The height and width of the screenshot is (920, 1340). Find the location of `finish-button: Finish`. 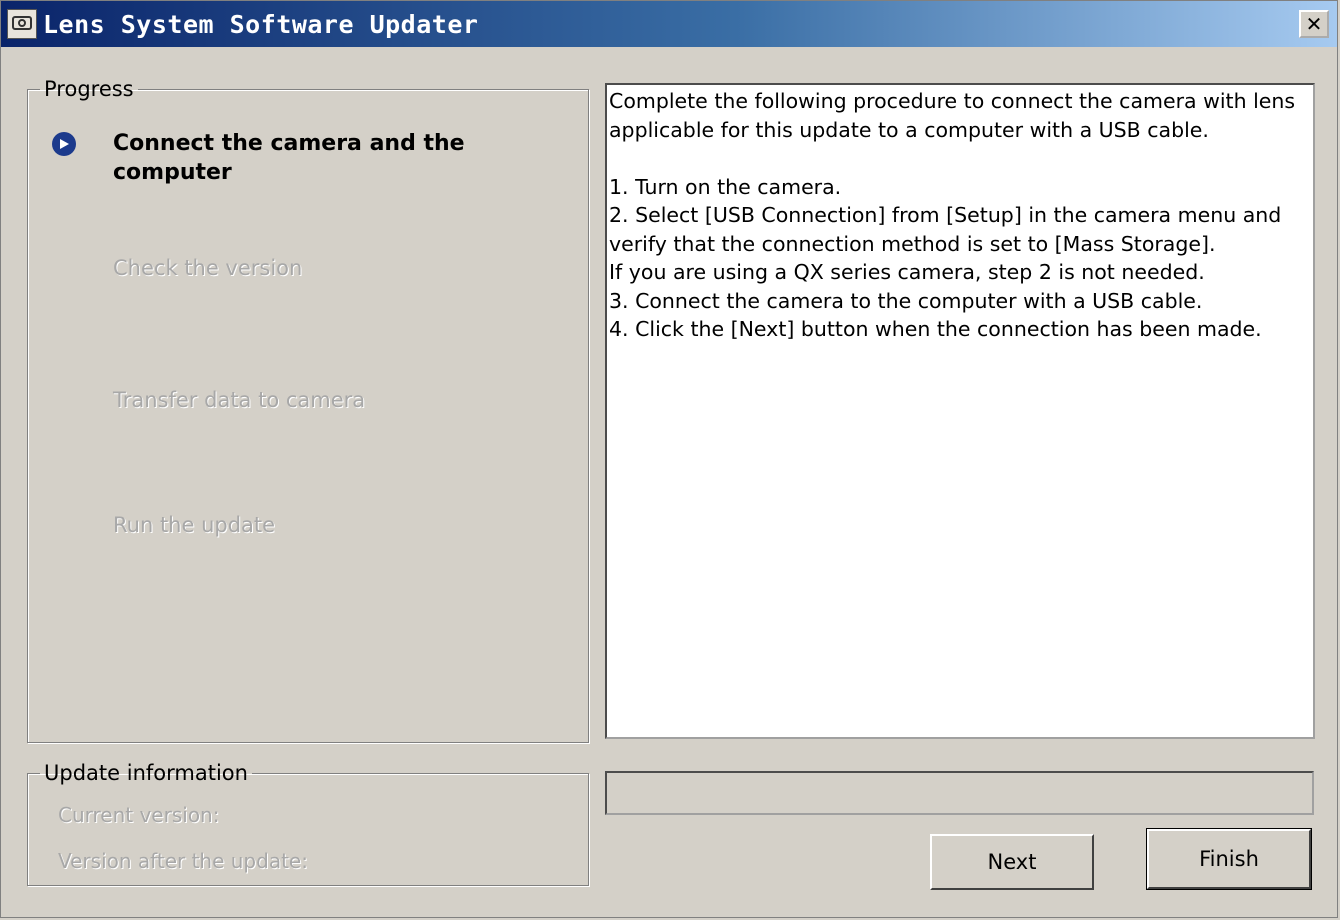

finish-button: Finish is located at coordinates (1229, 859).